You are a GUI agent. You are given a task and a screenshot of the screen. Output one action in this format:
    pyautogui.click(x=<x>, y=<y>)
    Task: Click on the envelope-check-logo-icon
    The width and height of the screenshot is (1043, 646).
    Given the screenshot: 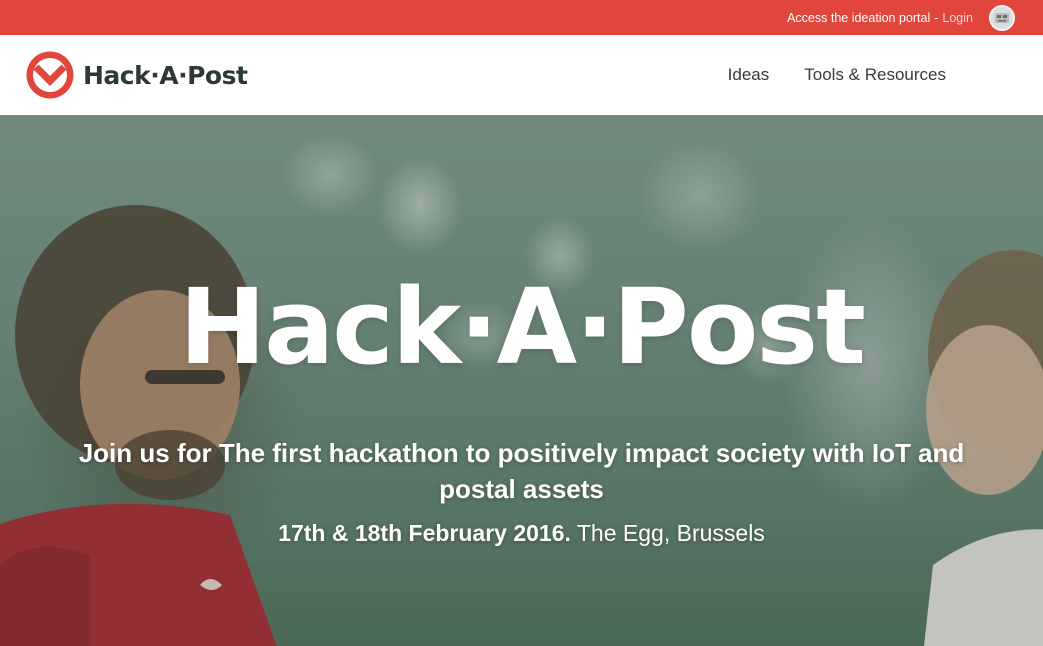 What is the action you would take?
    pyautogui.click(x=50, y=75)
    